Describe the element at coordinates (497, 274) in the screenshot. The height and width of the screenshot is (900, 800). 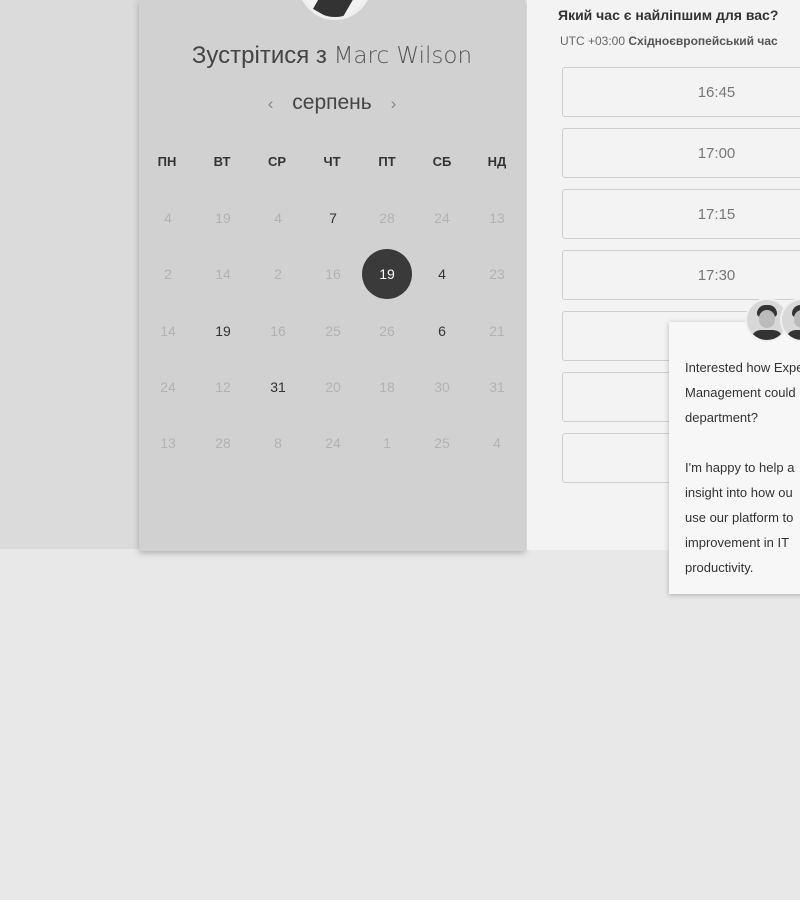
I see `calendar-day: 23` at that location.